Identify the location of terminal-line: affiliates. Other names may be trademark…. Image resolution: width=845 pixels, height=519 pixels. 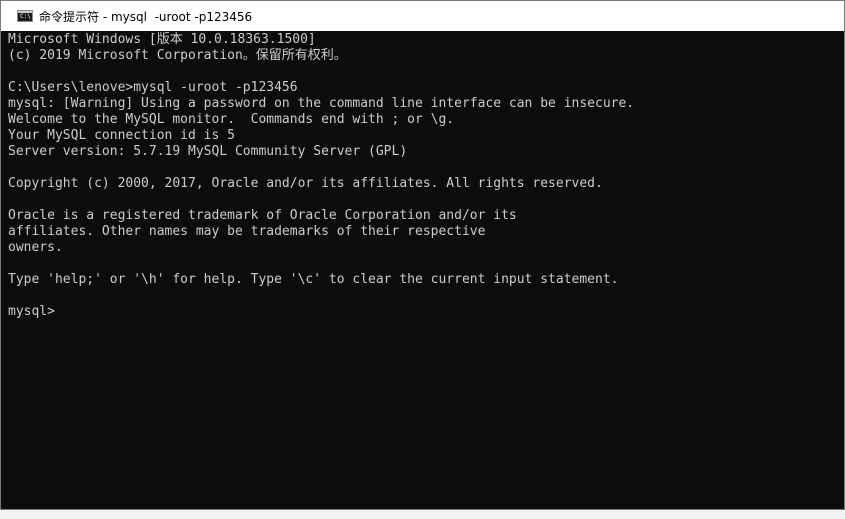
(247, 231).